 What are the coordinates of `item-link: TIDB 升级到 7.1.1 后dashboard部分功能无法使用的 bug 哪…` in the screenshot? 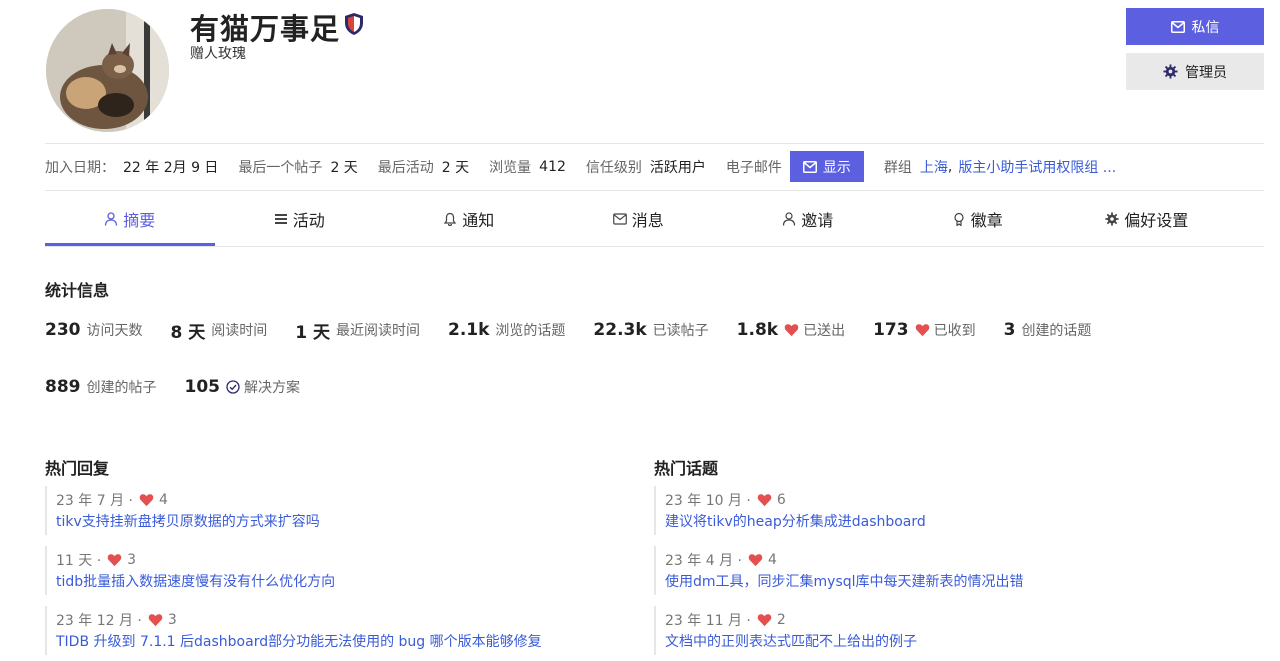 It's located at (330, 642).